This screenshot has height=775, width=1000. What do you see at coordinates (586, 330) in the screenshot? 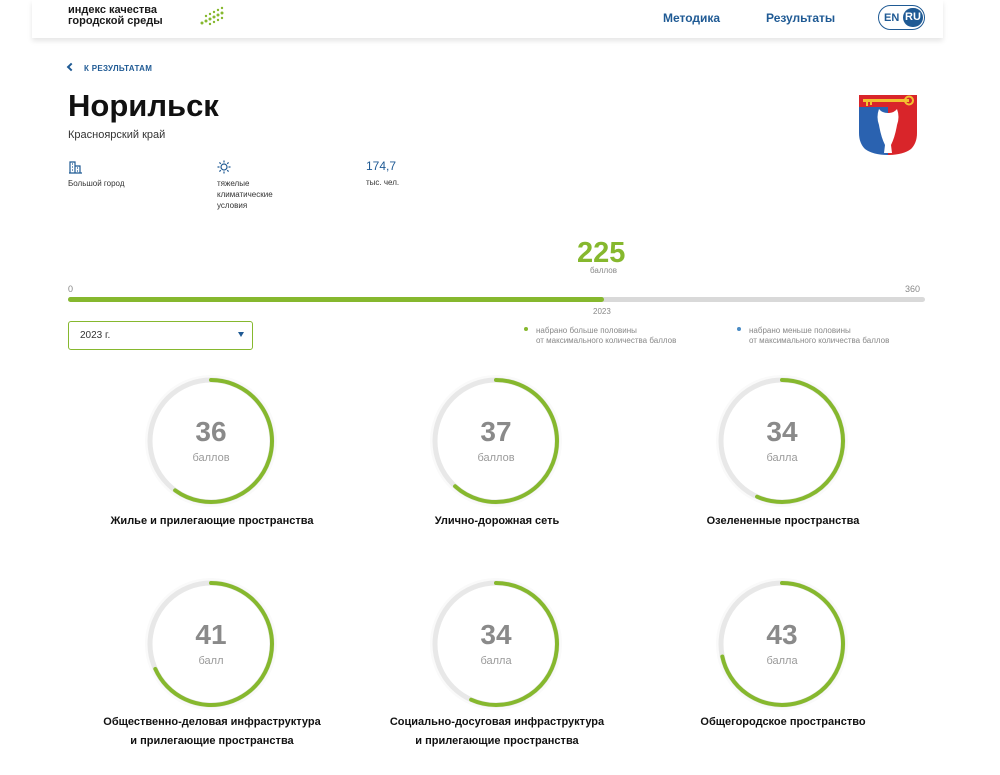
I see `legend-more-line-1: набрано больше половины` at bounding box center [586, 330].